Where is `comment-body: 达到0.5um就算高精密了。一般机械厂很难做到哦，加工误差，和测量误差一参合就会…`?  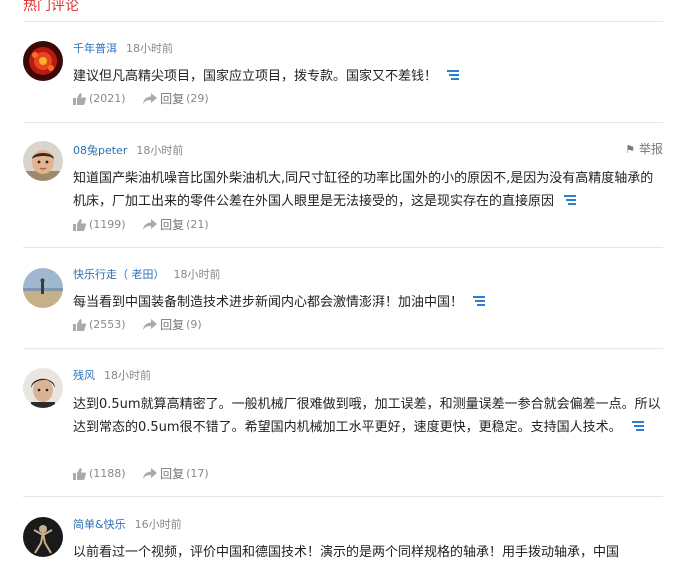
comment-body: 达到0.5um就算高精密了。一般机械厂很难做到哦，加工误差，和测量误差一参合就会… is located at coordinates (367, 416).